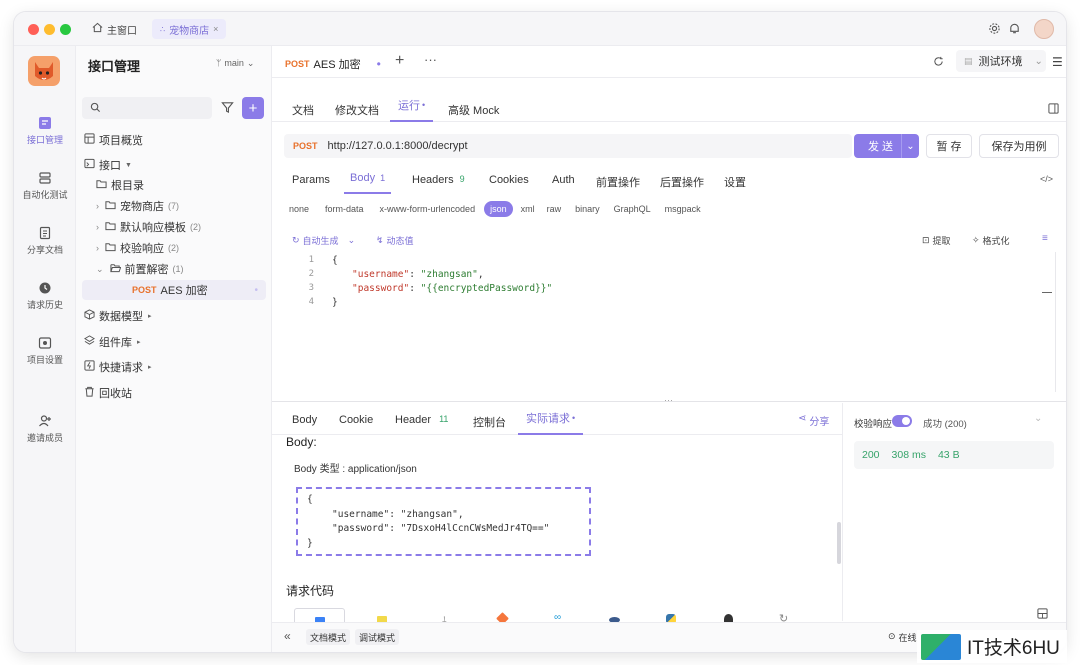 Image resolution: width=1080 pixels, height=665 pixels. What do you see at coordinates (215, 29) in the screenshot?
I see `close-tab-icon: ×` at bounding box center [215, 29].